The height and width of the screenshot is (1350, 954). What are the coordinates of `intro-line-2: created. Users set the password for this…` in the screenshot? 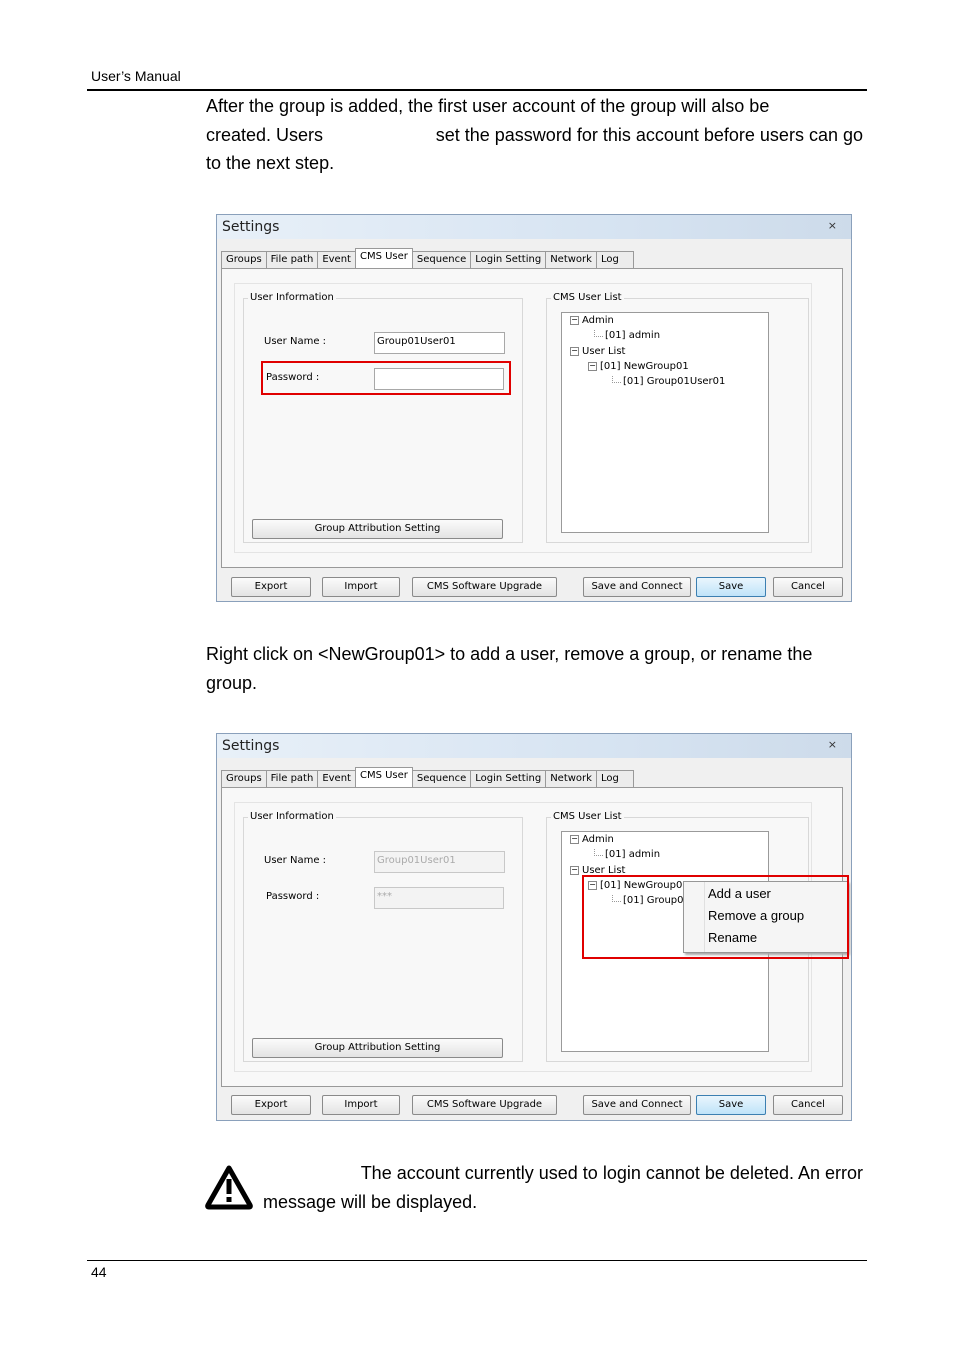 It's located at (534, 135).